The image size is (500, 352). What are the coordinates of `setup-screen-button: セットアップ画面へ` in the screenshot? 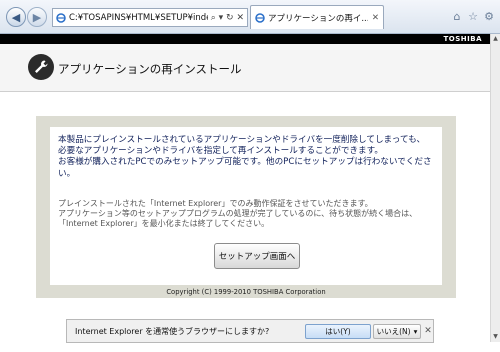 It's located at (257, 256).